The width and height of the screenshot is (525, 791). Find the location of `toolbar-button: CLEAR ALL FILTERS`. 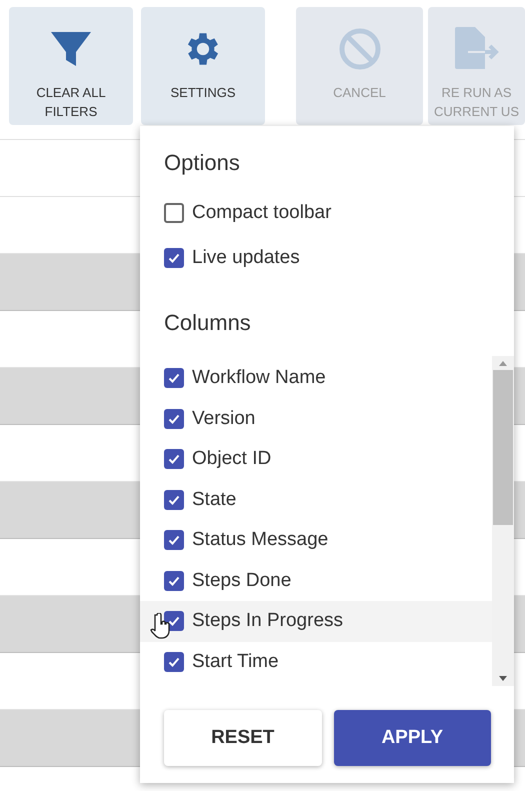

toolbar-button: CLEAR ALL FILTERS is located at coordinates (71, 66).